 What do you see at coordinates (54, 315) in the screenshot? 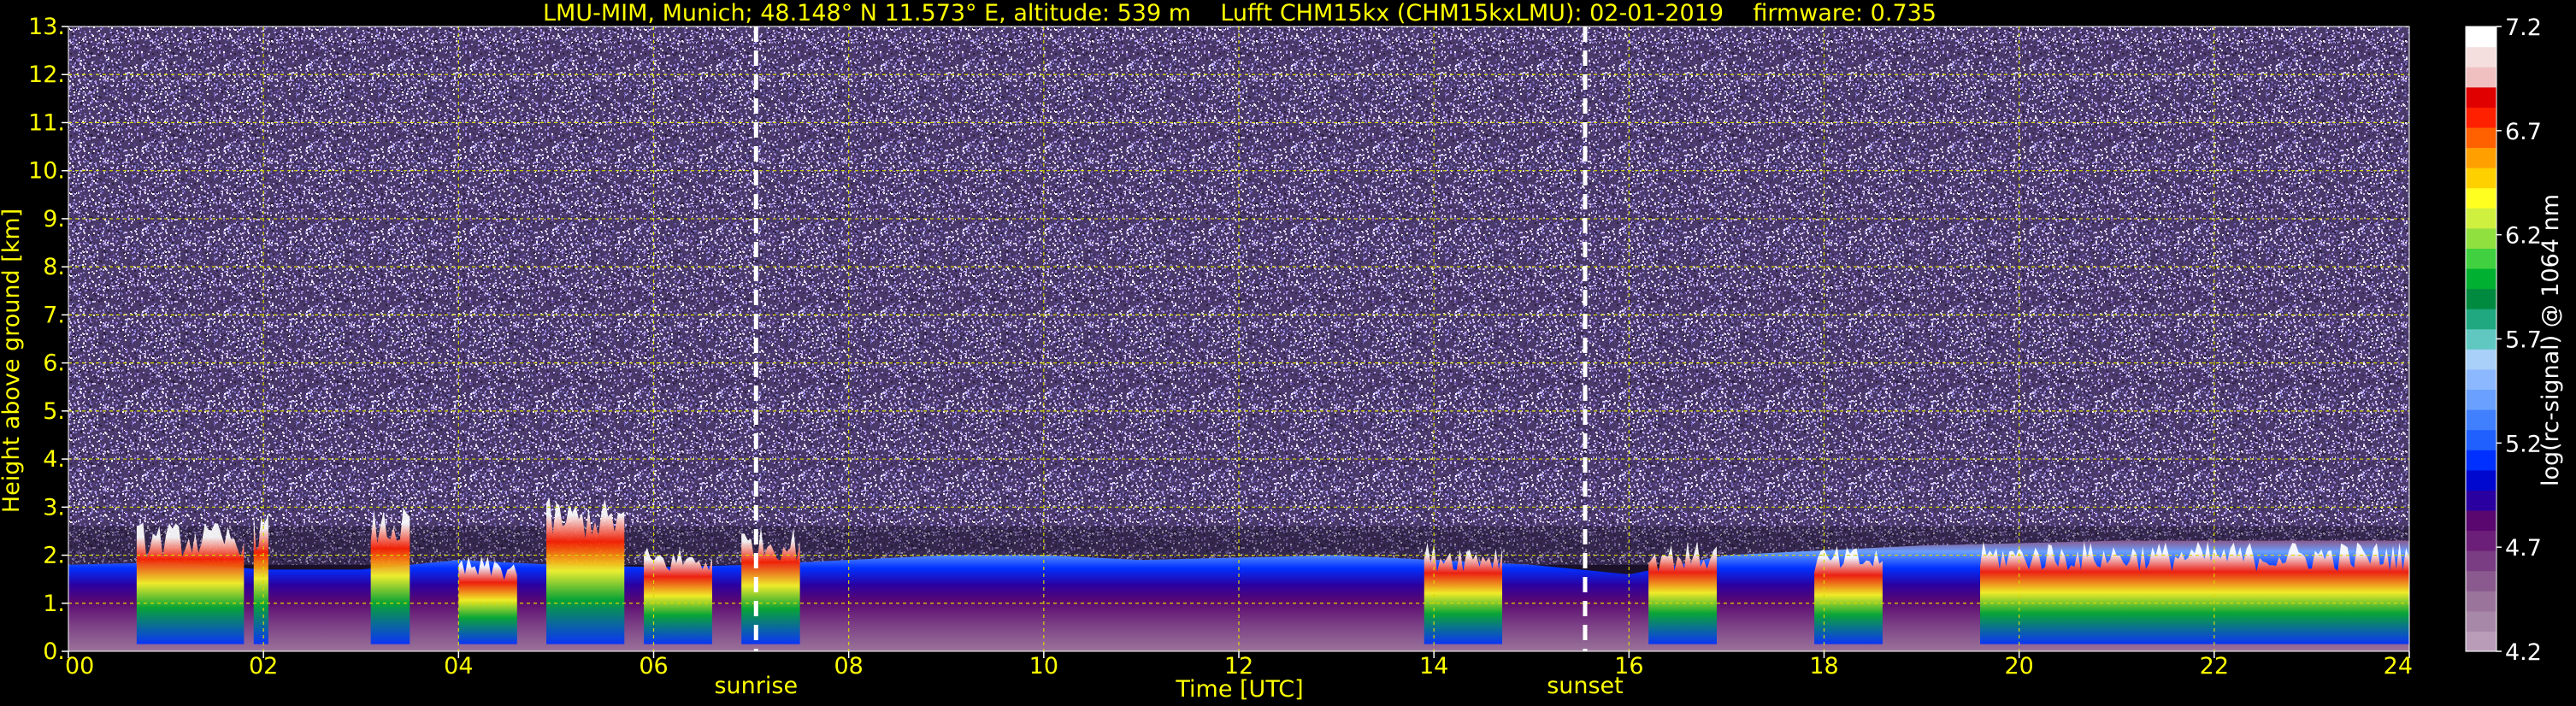
I see `y-tick-label: 7.` at bounding box center [54, 315].